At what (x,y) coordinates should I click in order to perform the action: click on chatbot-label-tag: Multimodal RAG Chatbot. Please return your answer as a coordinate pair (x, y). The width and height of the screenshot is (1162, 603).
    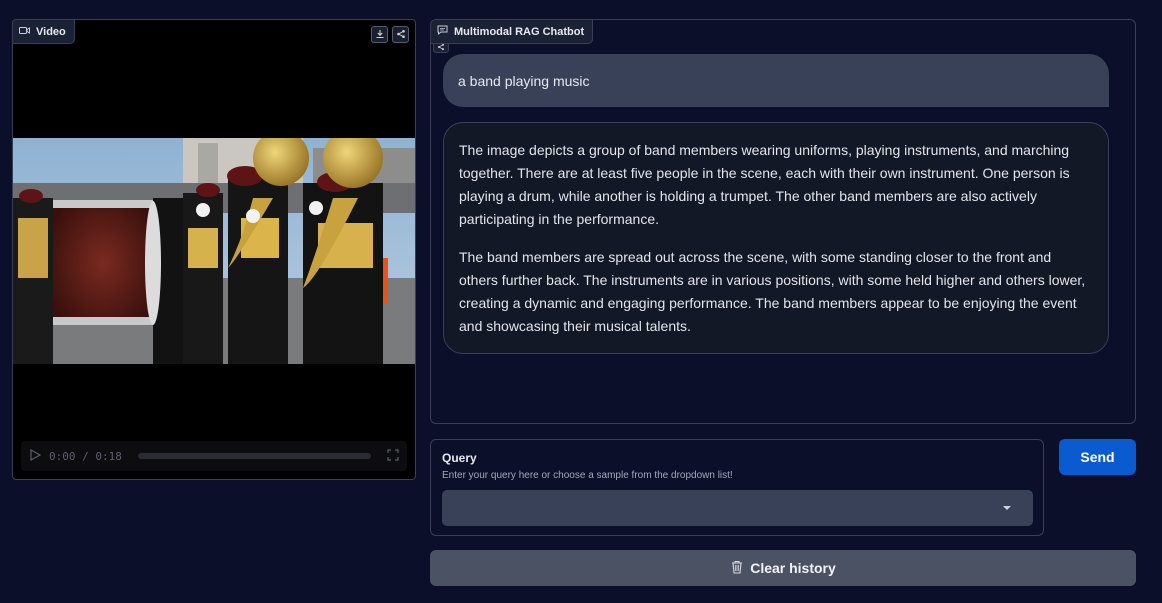
    Looking at the image, I should click on (512, 32).